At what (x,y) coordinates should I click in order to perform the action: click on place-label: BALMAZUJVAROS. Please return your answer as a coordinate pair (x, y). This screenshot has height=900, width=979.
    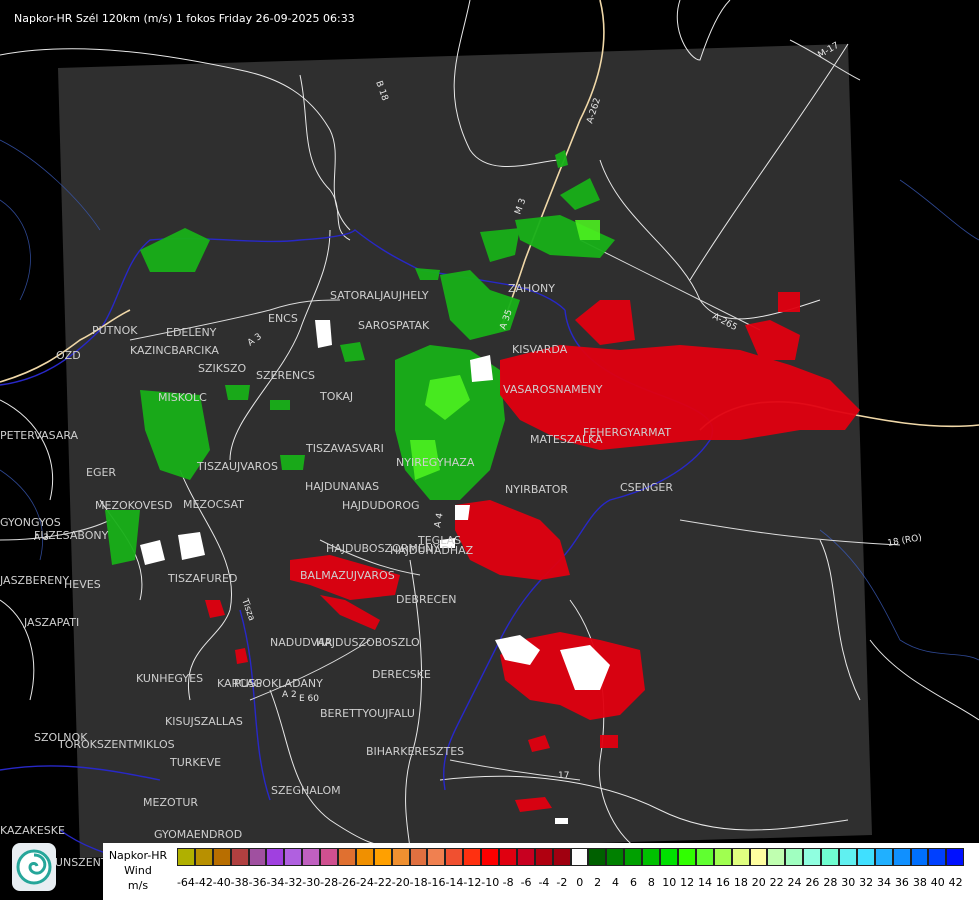
    Looking at the image, I should click on (347, 575).